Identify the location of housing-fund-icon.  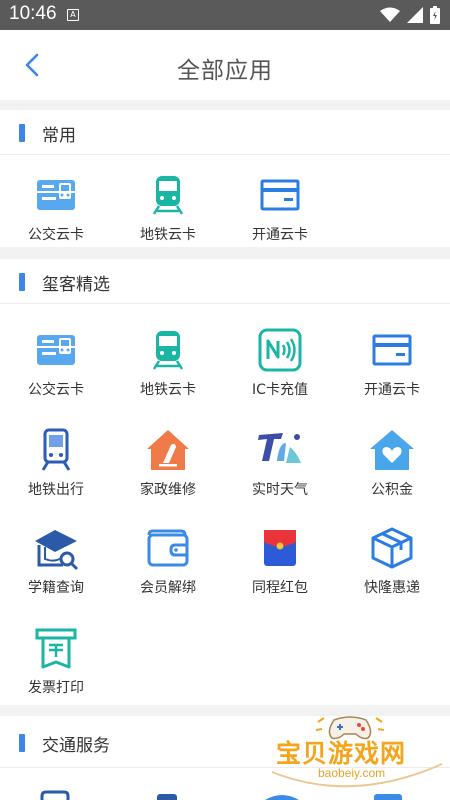
(392, 450).